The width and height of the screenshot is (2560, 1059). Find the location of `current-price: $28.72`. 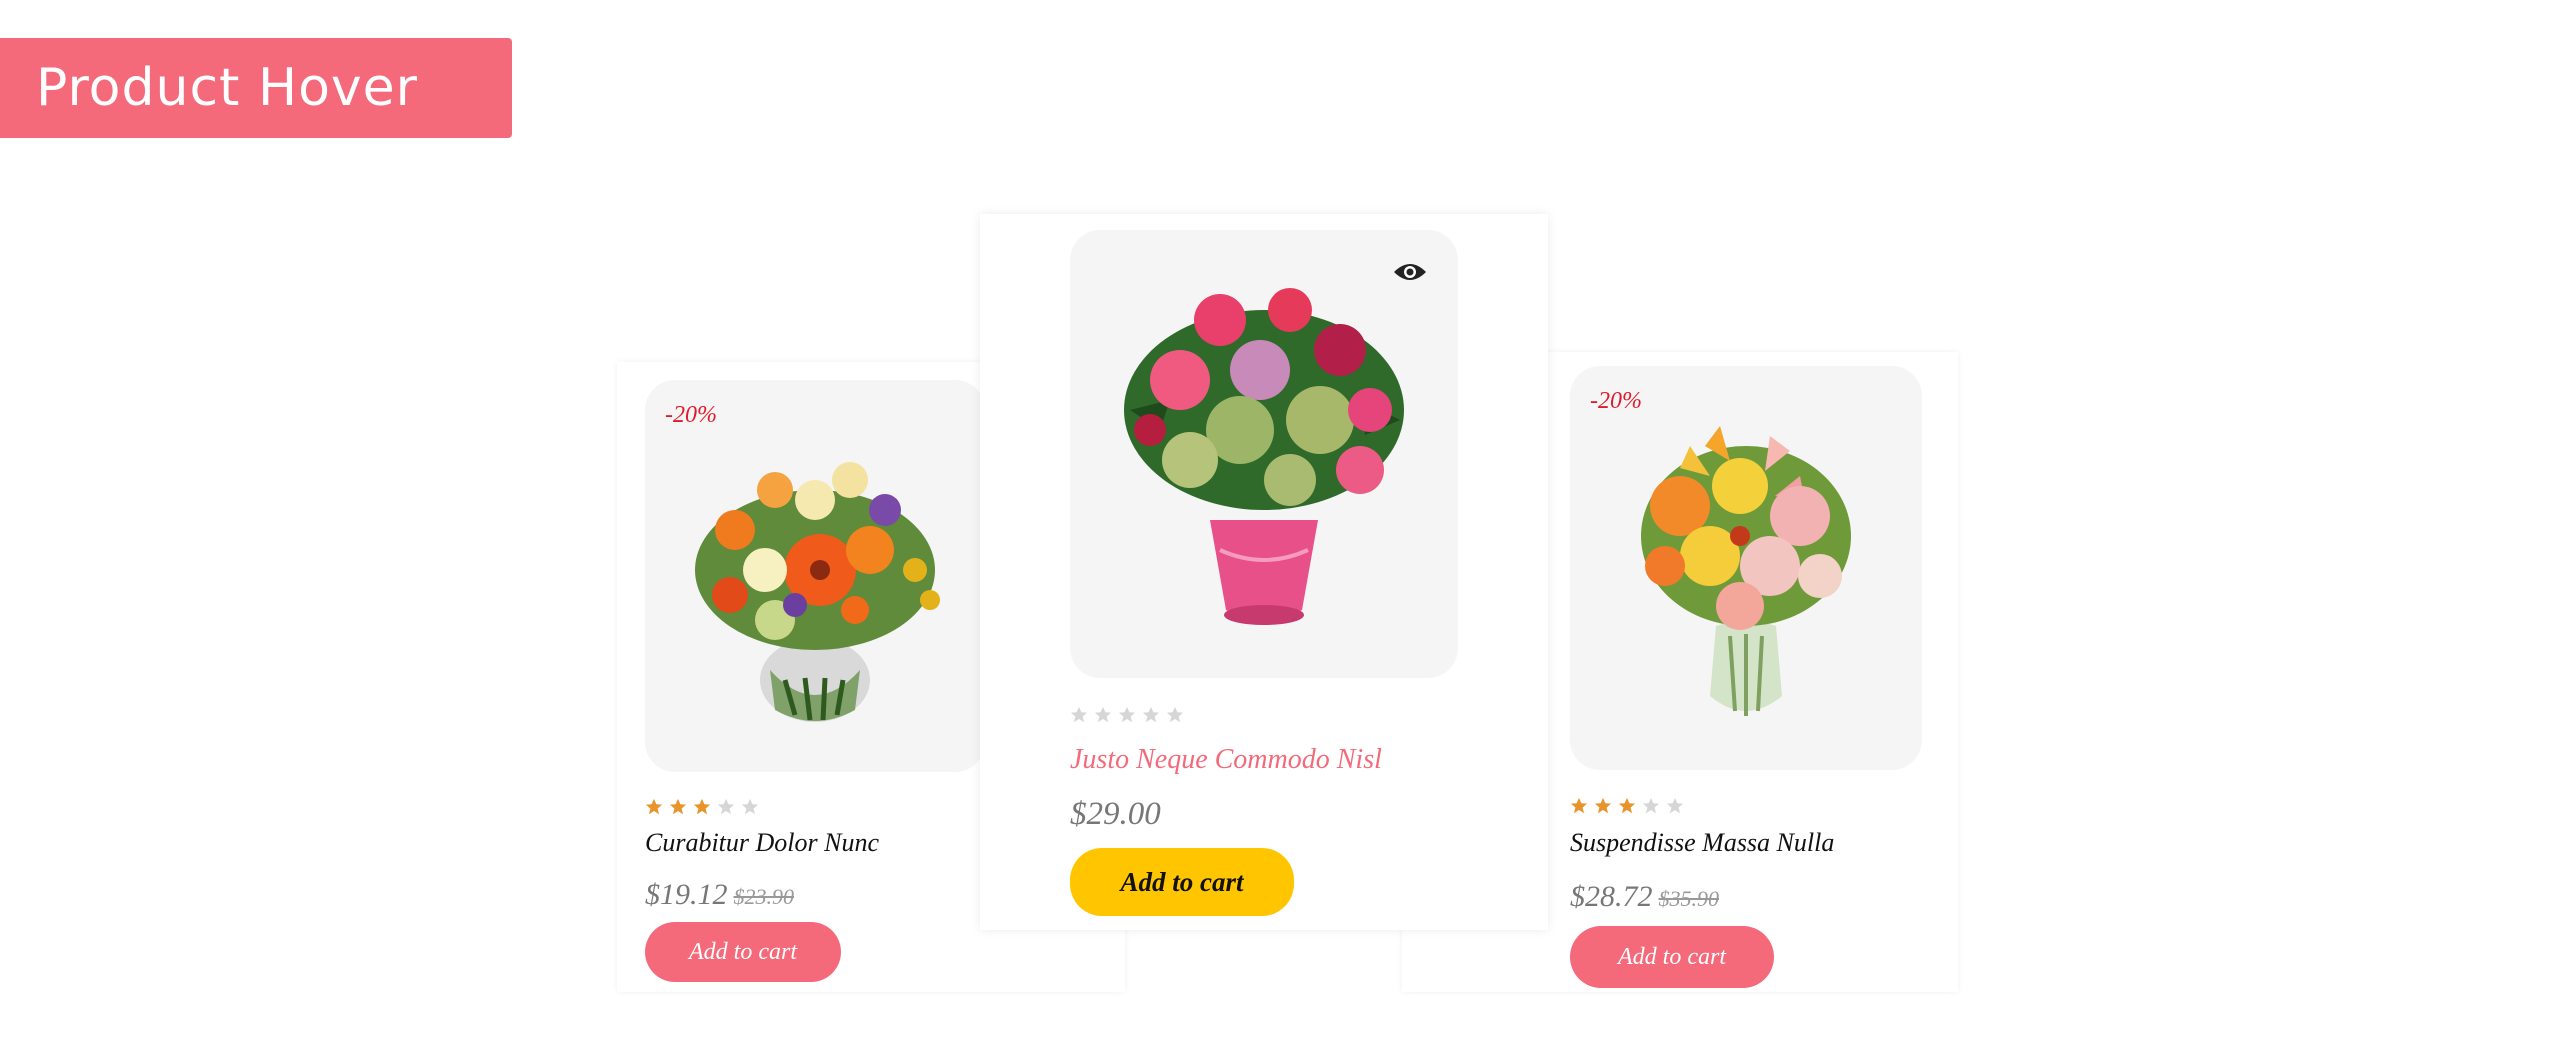

current-price: $28.72 is located at coordinates (1611, 896).